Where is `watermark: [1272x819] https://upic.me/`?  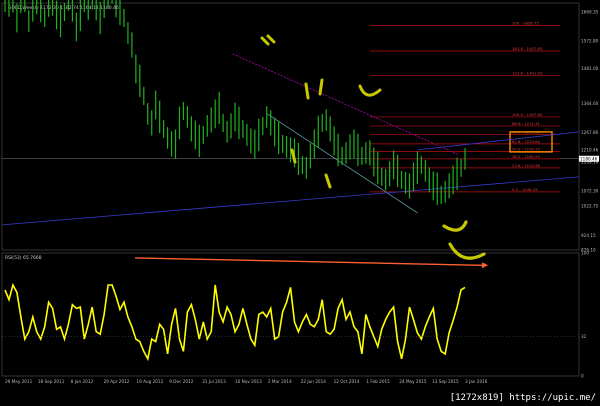 watermark: [1272x819] https://upic.me/ is located at coordinates (522, 398).